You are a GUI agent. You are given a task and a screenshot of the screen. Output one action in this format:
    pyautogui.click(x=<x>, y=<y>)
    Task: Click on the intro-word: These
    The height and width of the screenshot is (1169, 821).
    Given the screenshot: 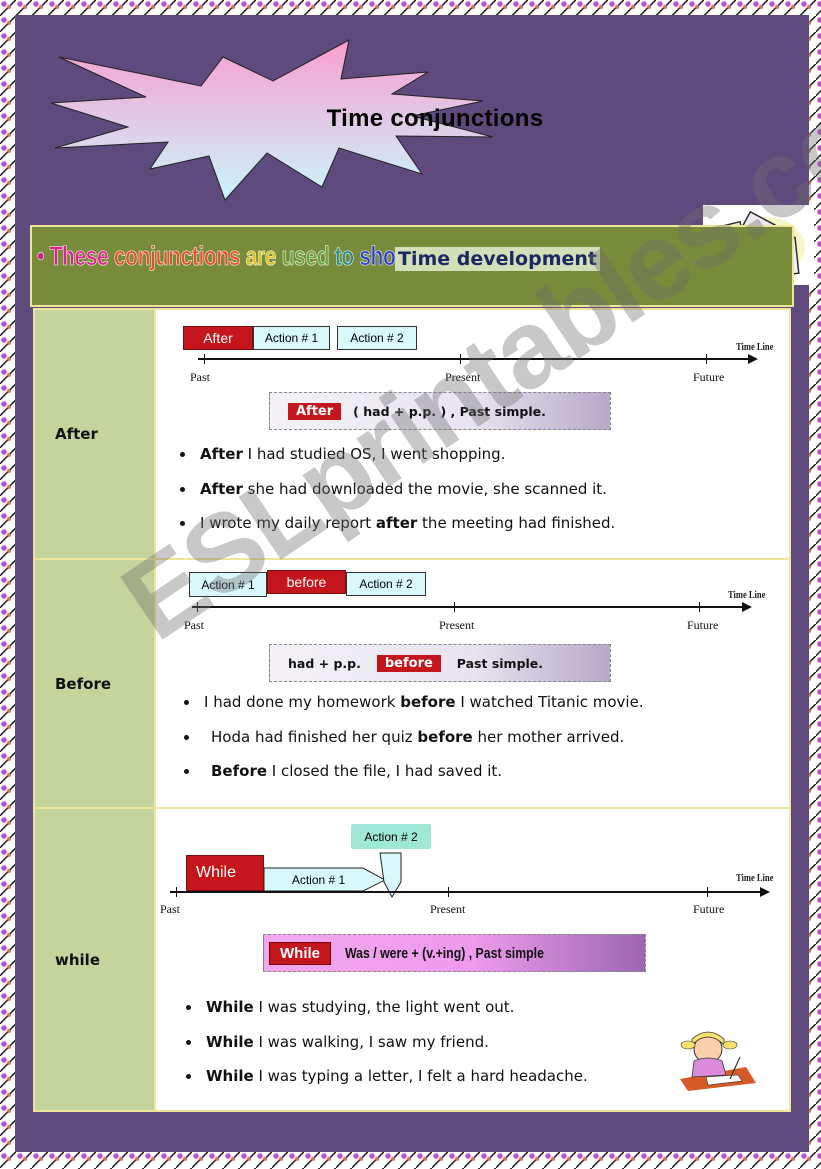 What is the action you would take?
    pyautogui.click(x=81, y=256)
    